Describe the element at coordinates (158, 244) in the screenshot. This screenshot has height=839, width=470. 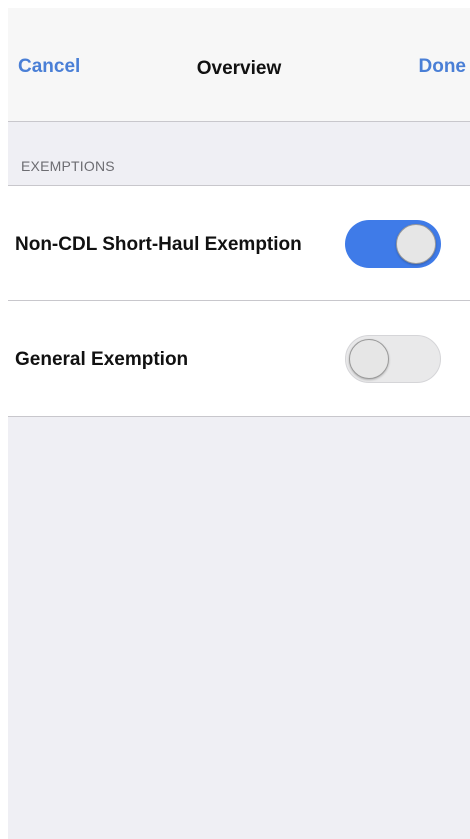
I see `exemption-label: Non-CDL Short-Haul Exemption` at that location.